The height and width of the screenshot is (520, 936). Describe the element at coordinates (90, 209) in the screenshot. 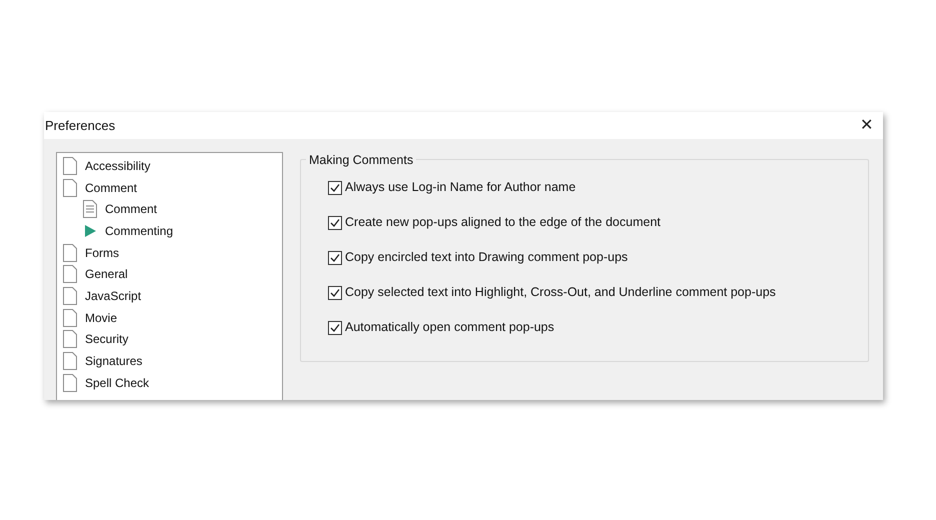

I see `document-icon` at that location.